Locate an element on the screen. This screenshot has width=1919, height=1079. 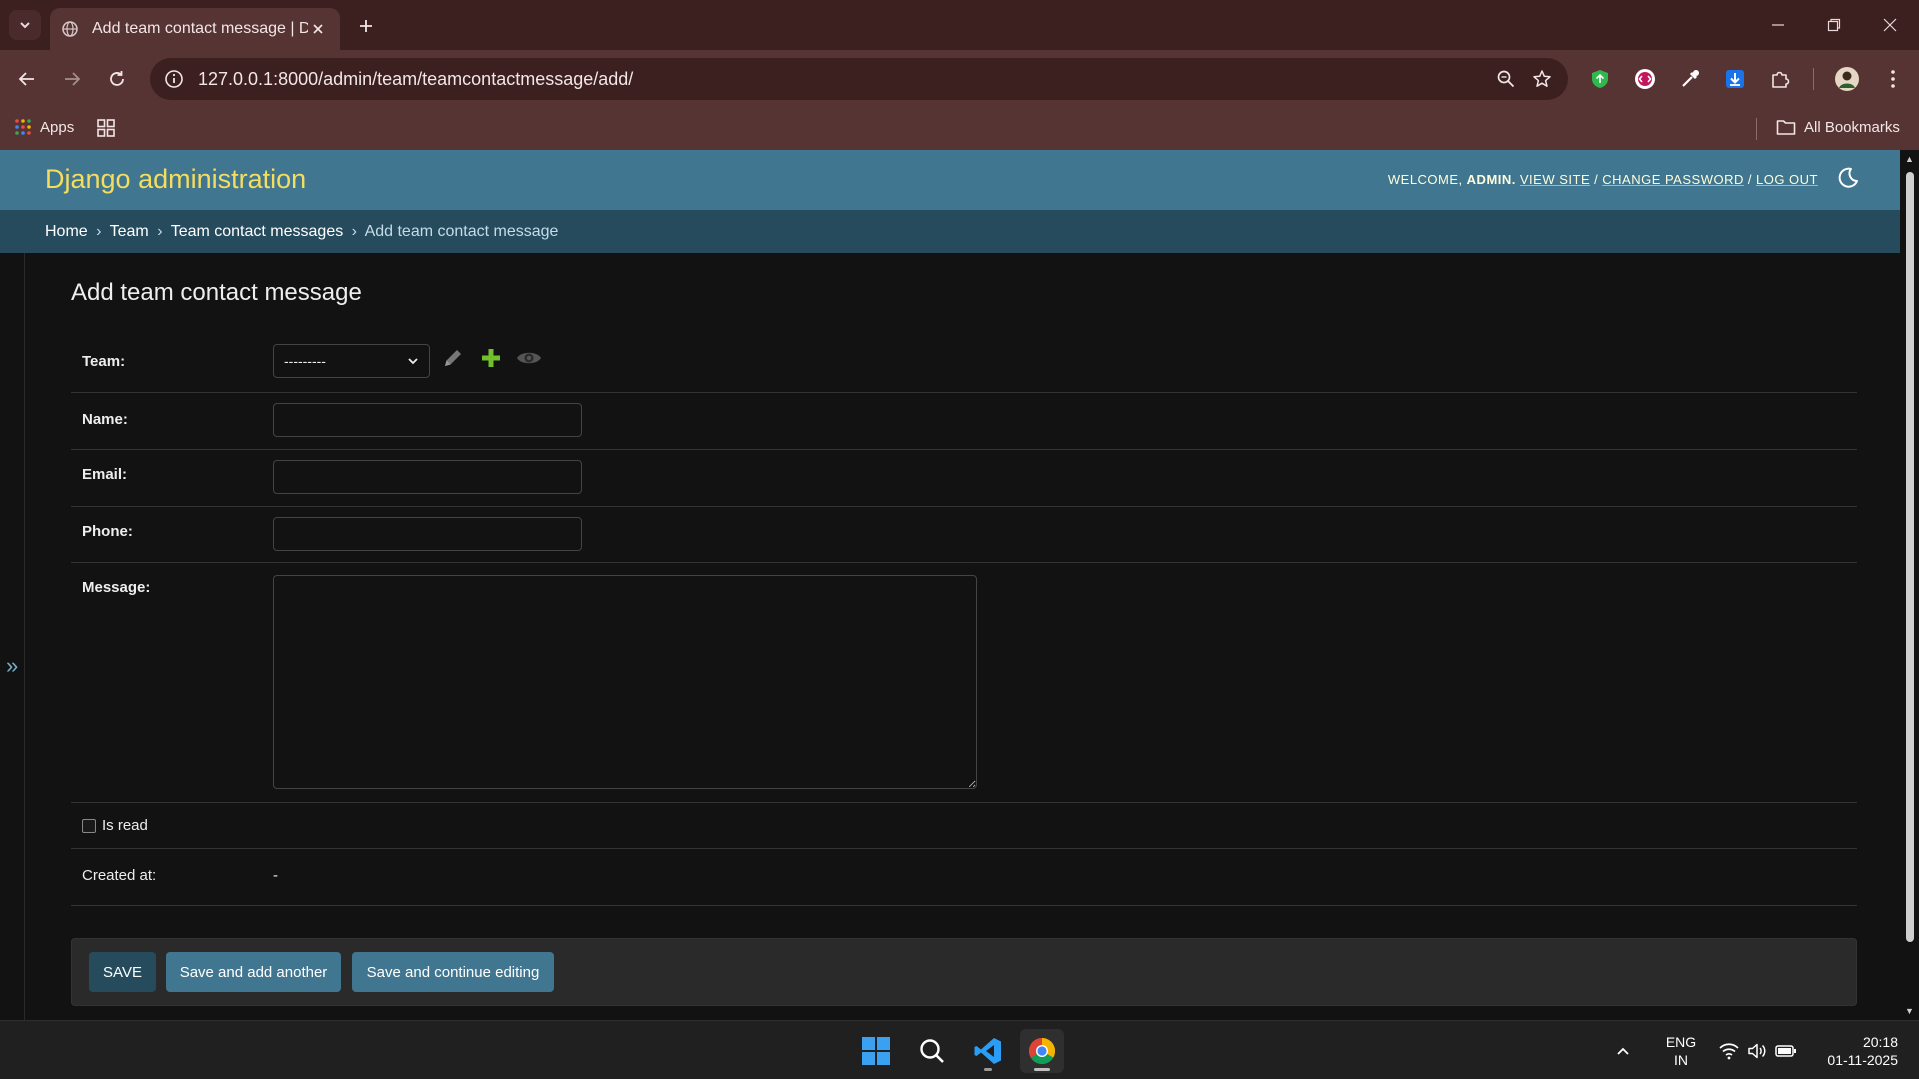
team-select: --------- is located at coordinates (351, 361).